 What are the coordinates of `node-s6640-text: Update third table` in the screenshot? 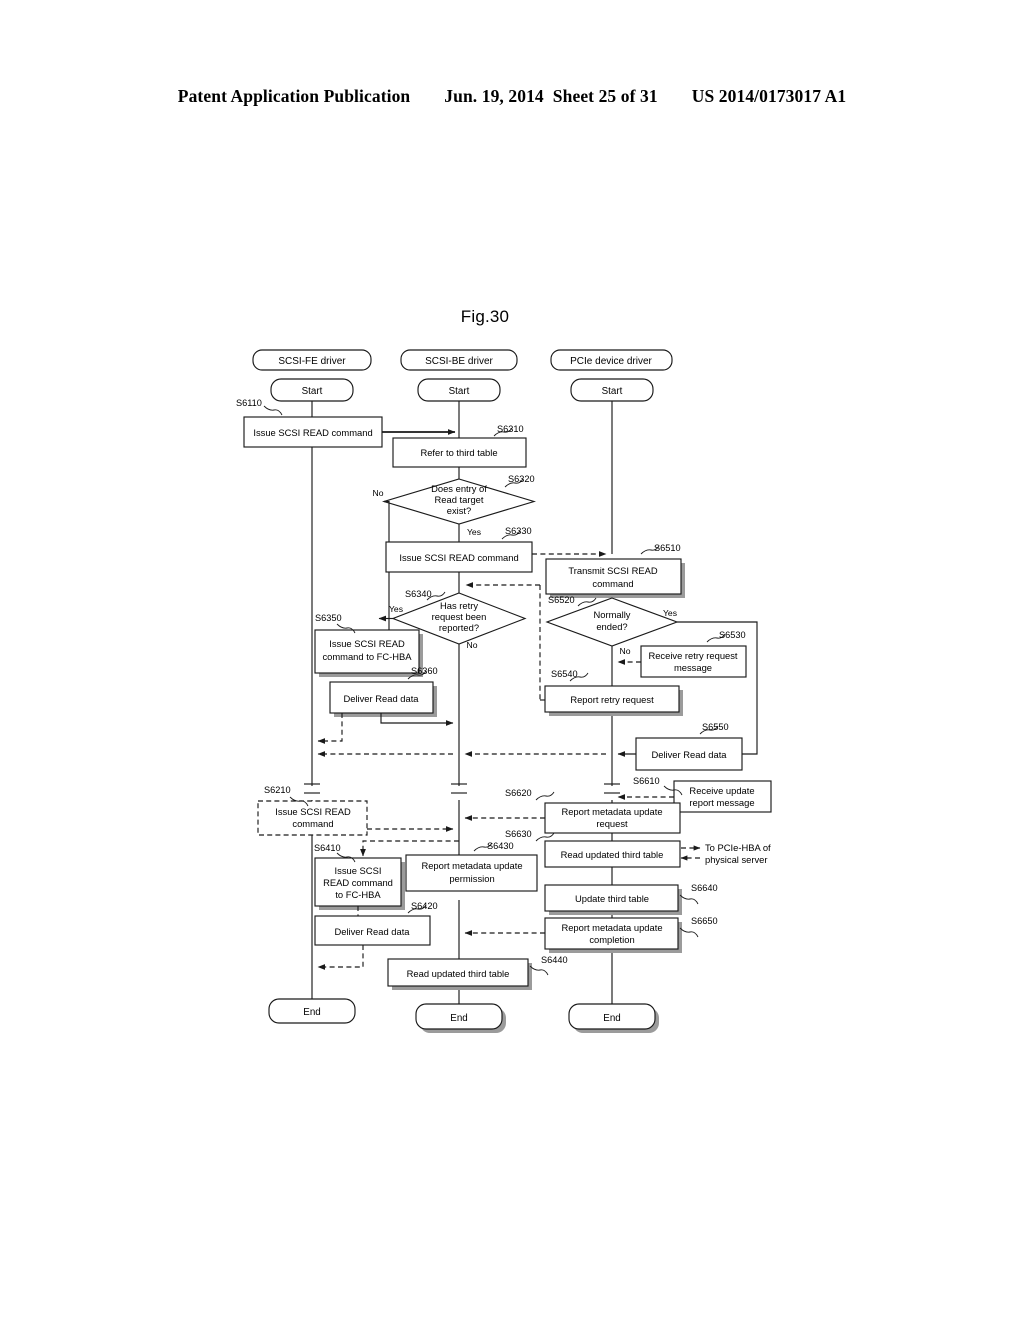 It's located at (612, 898).